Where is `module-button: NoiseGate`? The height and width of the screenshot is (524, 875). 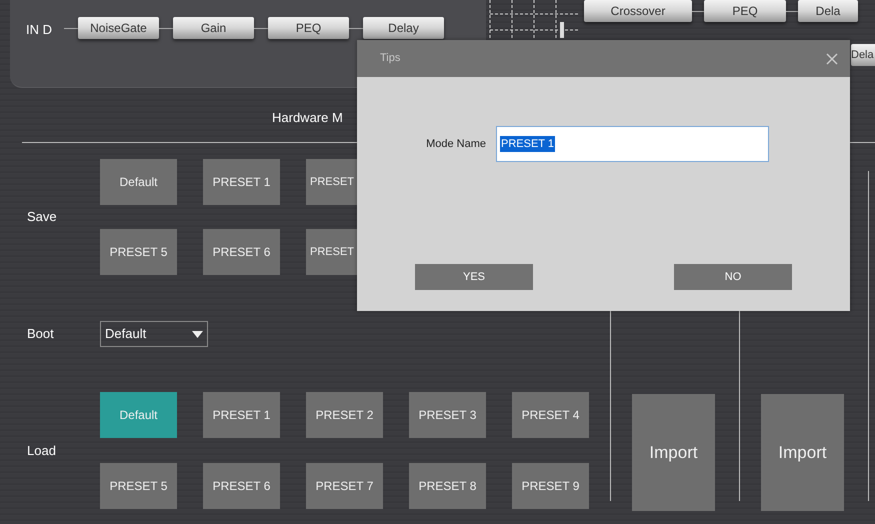
module-button: NoiseGate is located at coordinates (118, 28).